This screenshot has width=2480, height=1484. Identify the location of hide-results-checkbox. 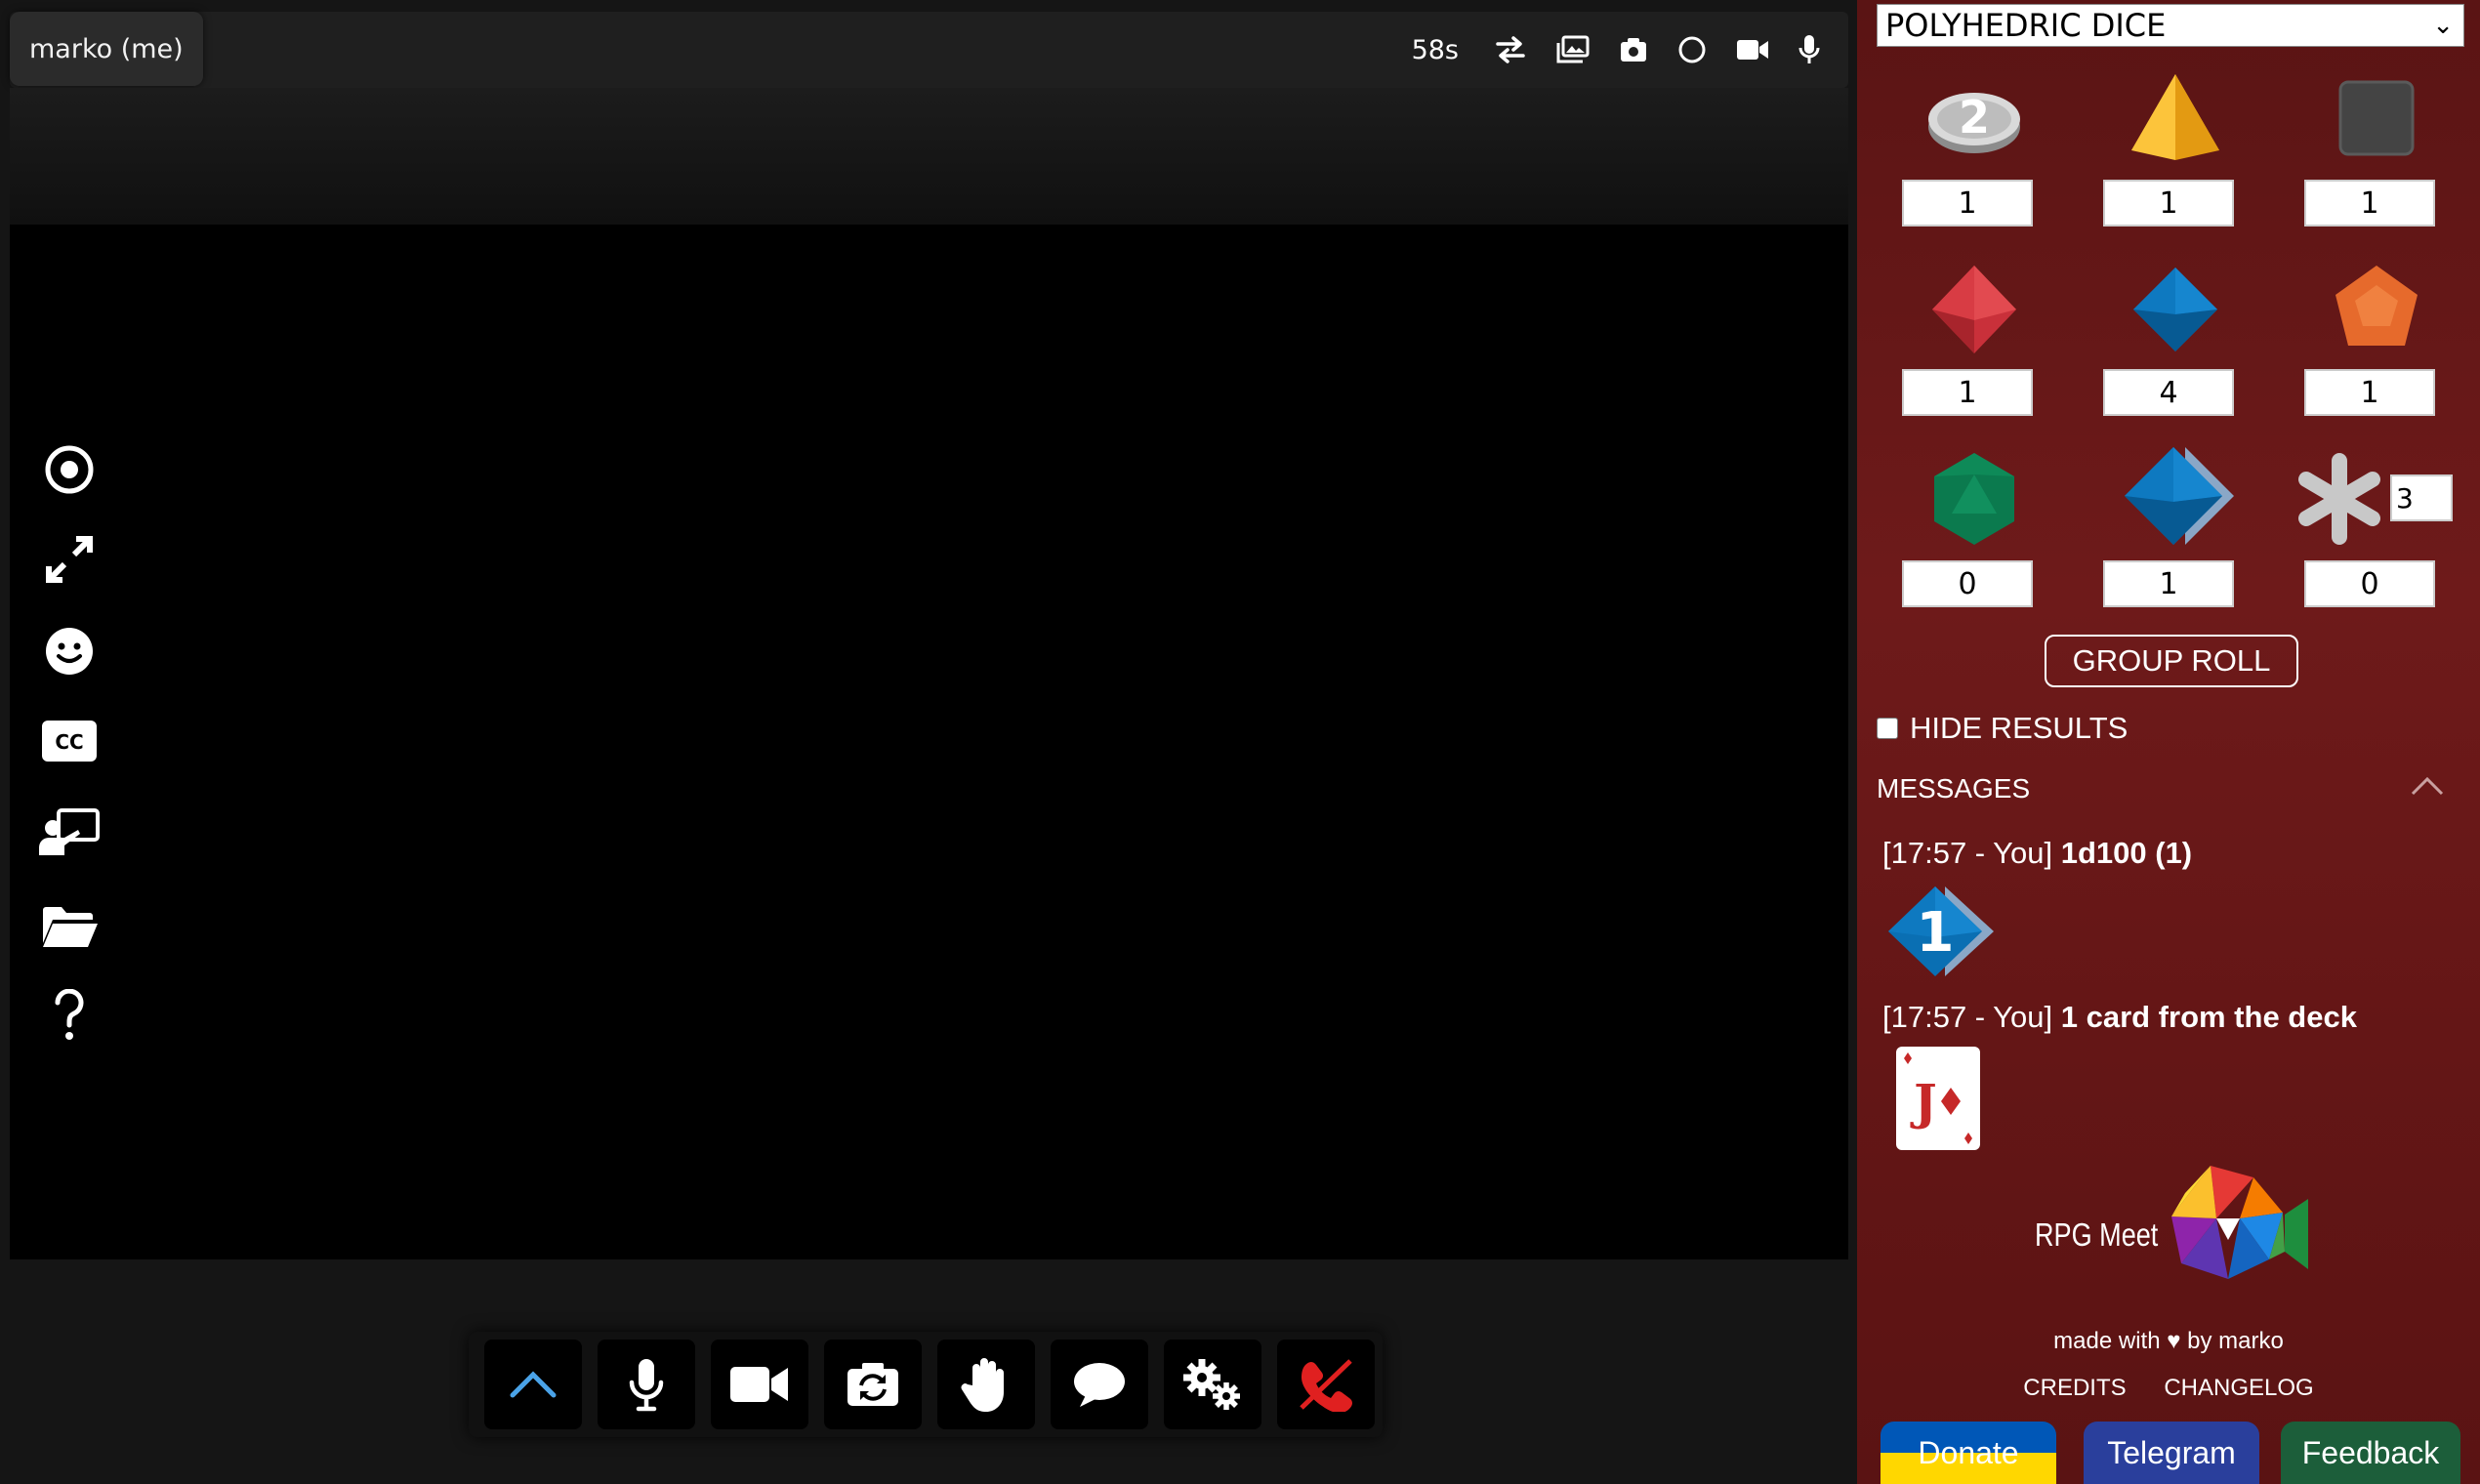
(1887, 728).